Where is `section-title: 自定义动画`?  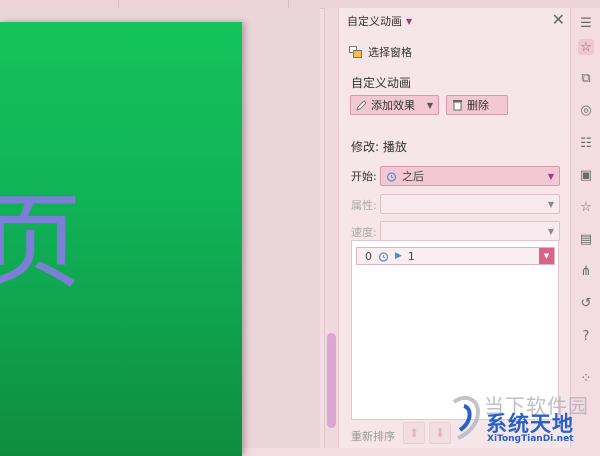 section-title: 自定义动画 is located at coordinates (381, 83).